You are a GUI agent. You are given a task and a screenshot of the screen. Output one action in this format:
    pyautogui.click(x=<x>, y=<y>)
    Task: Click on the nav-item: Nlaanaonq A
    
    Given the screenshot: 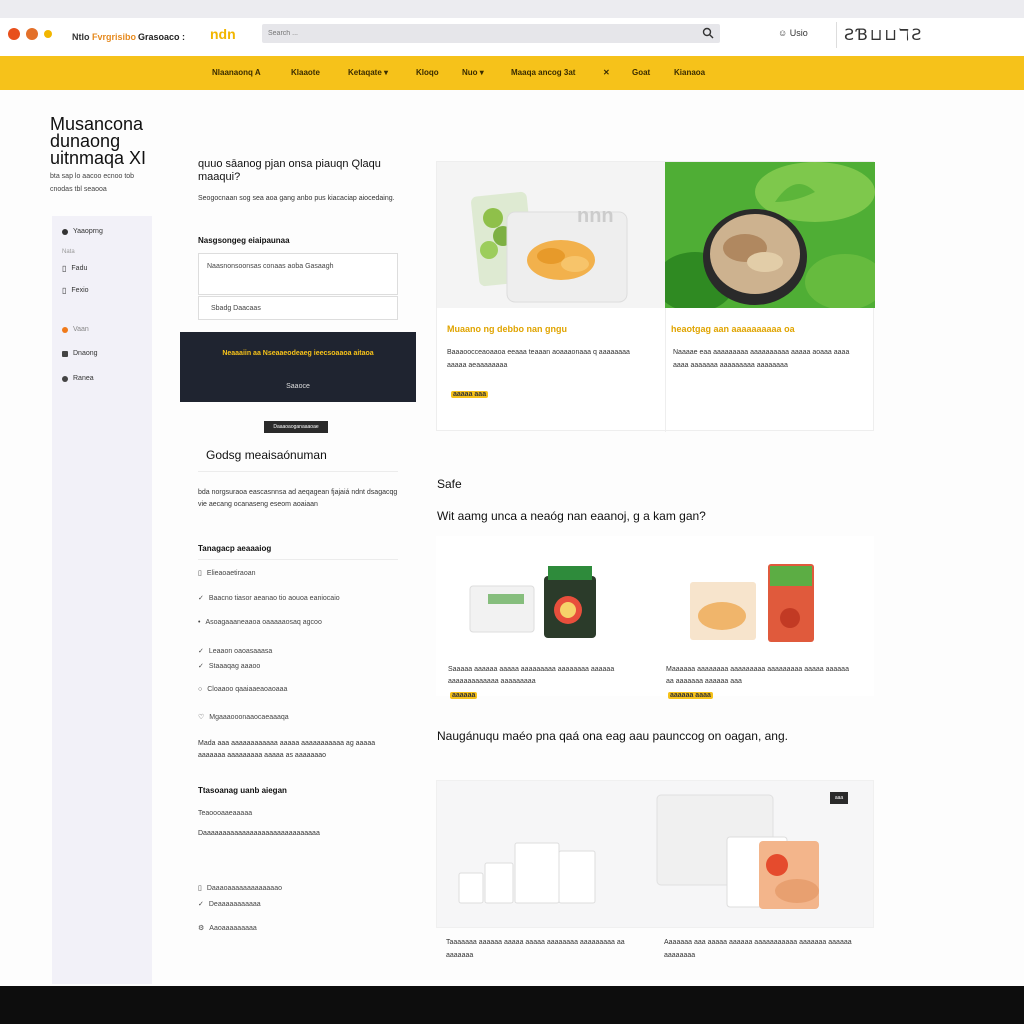 What is the action you would take?
    pyautogui.click(x=236, y=72)
    